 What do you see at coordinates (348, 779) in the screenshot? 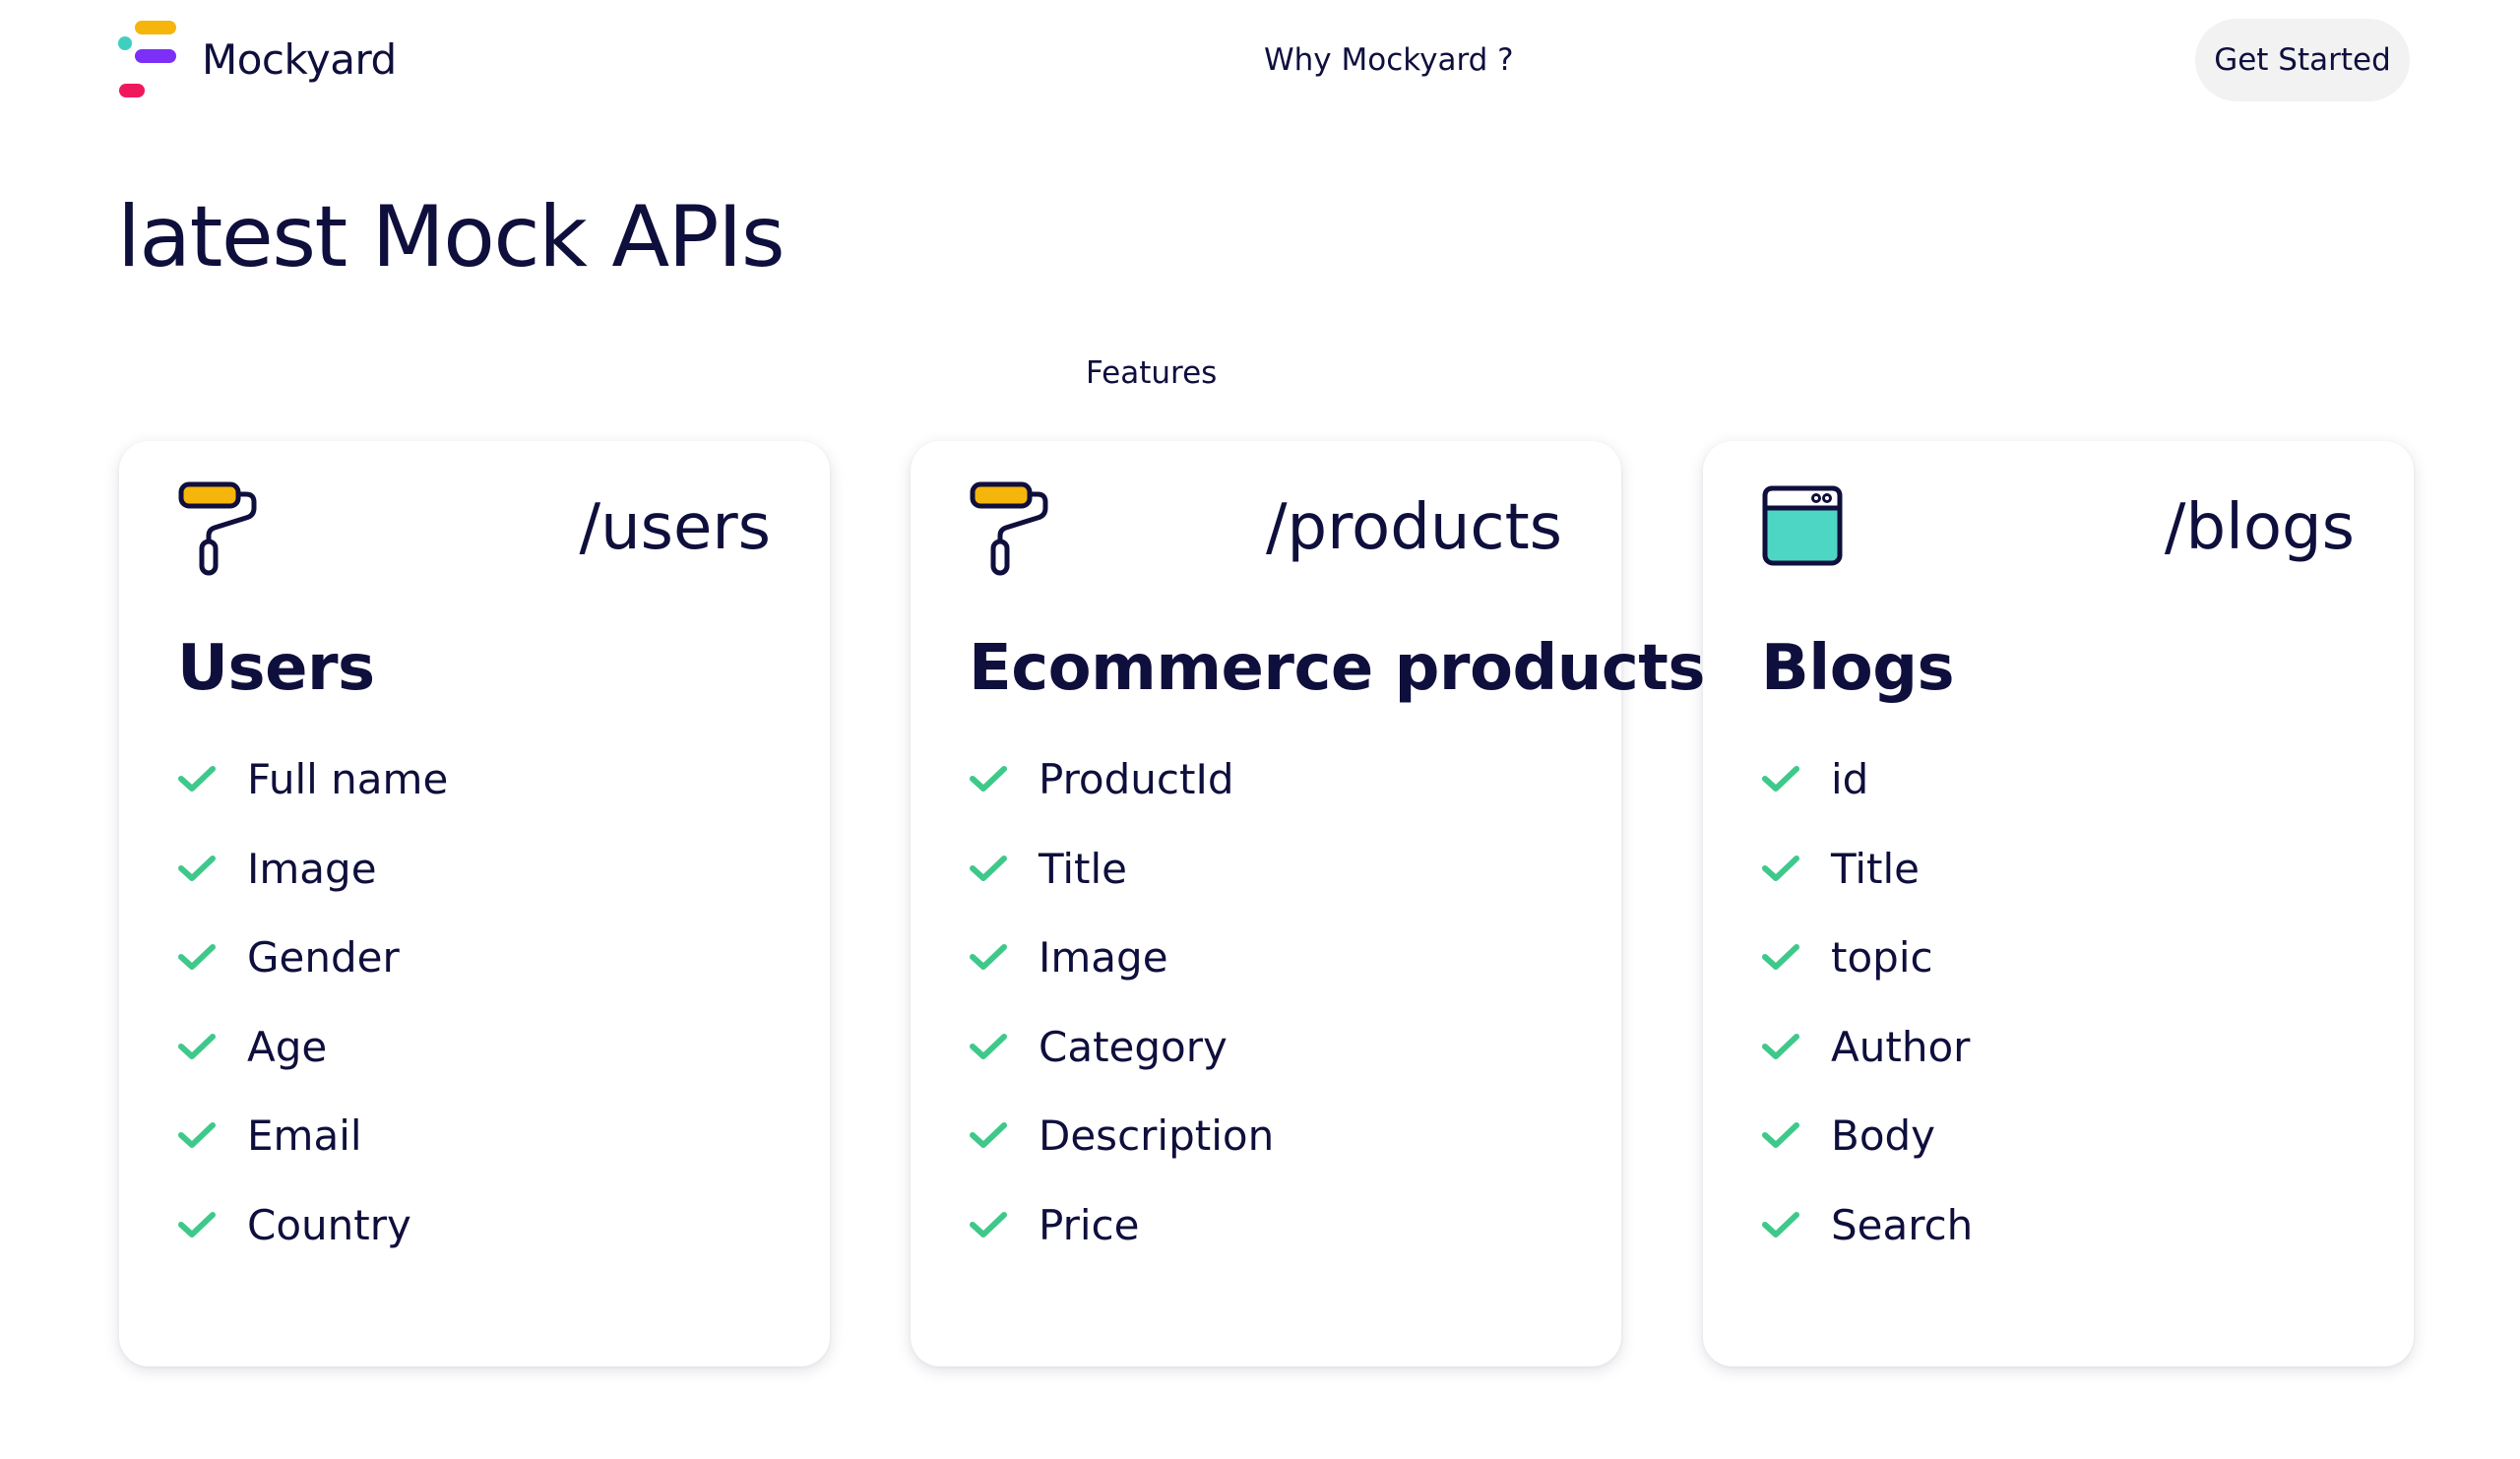
I see `feature-label: Full name` at bounding box center [348, 779].